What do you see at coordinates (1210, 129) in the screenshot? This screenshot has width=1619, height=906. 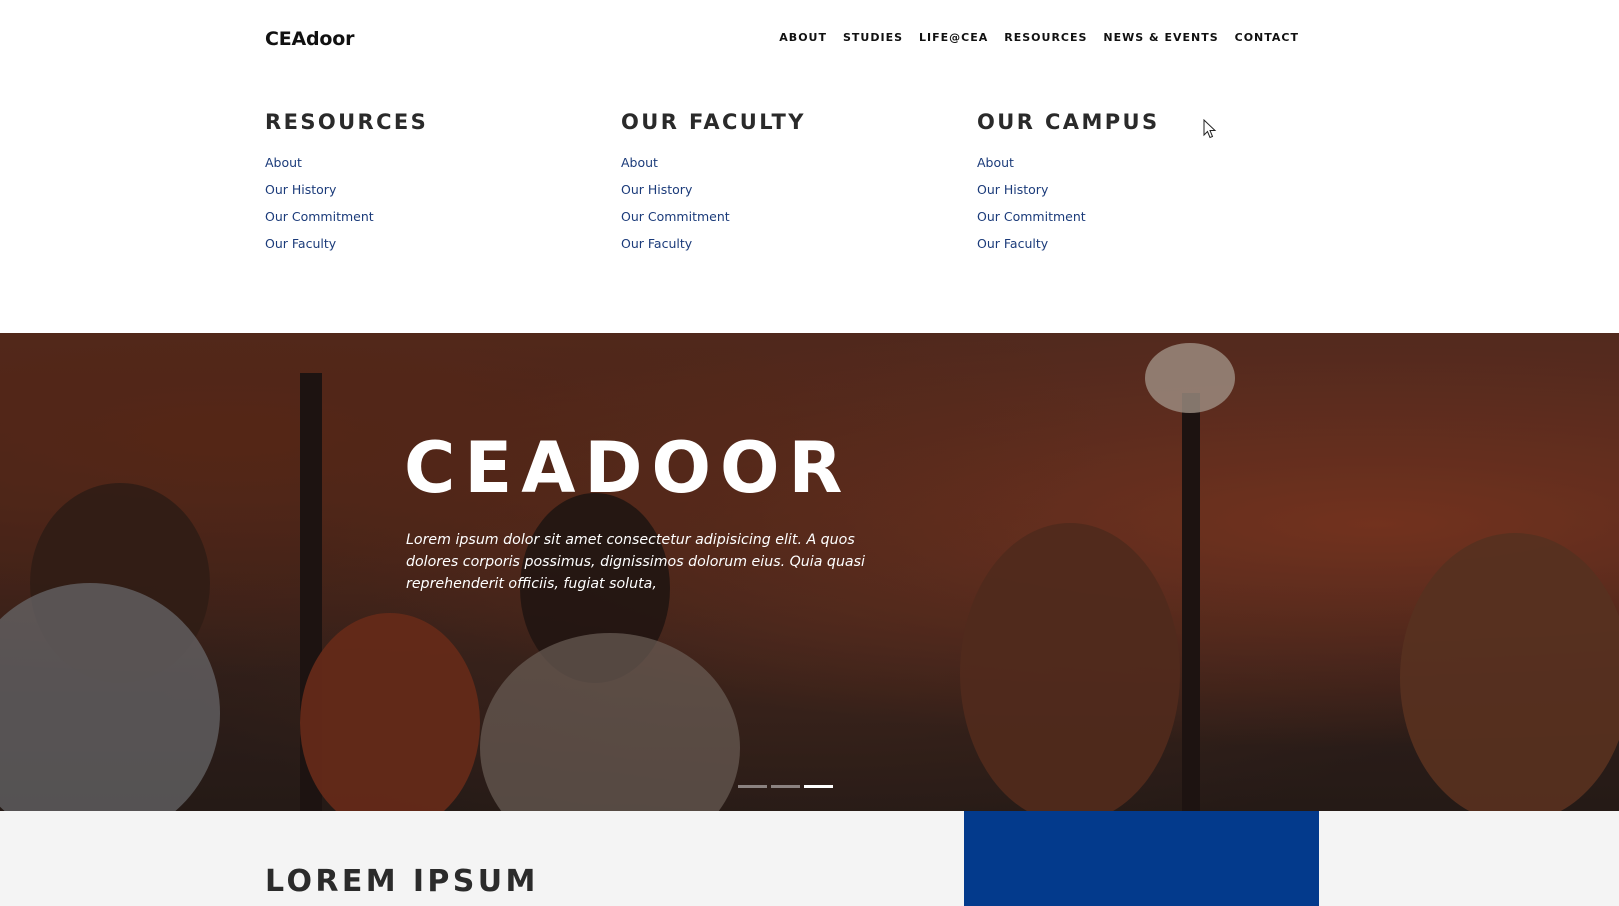 I see `mouse-cursor-icon` at bounding box center [1210, 129].